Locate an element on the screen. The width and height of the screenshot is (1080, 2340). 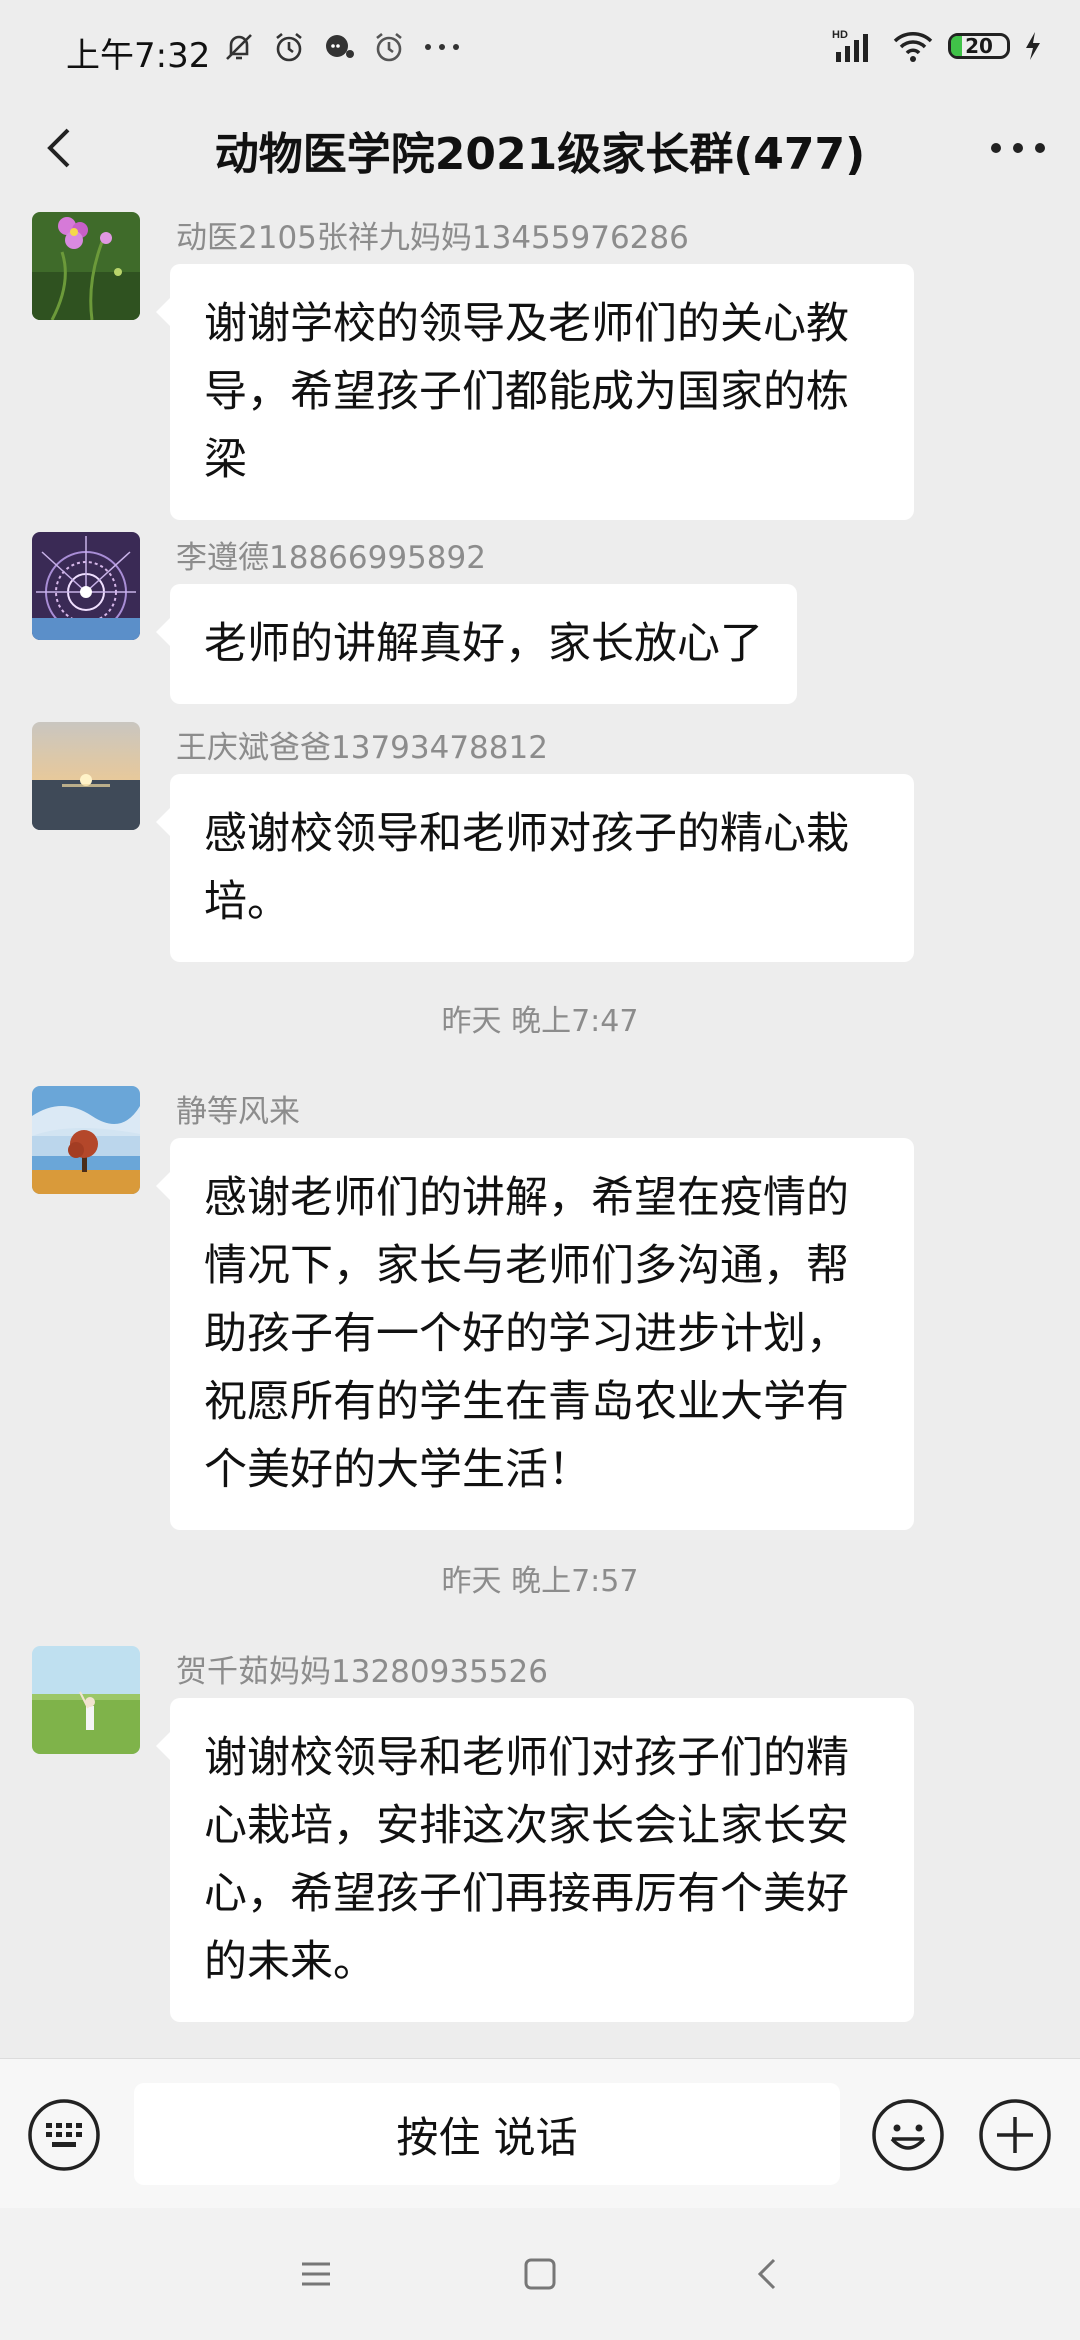
more-actions-button is located at coordinates (1015, 2135).